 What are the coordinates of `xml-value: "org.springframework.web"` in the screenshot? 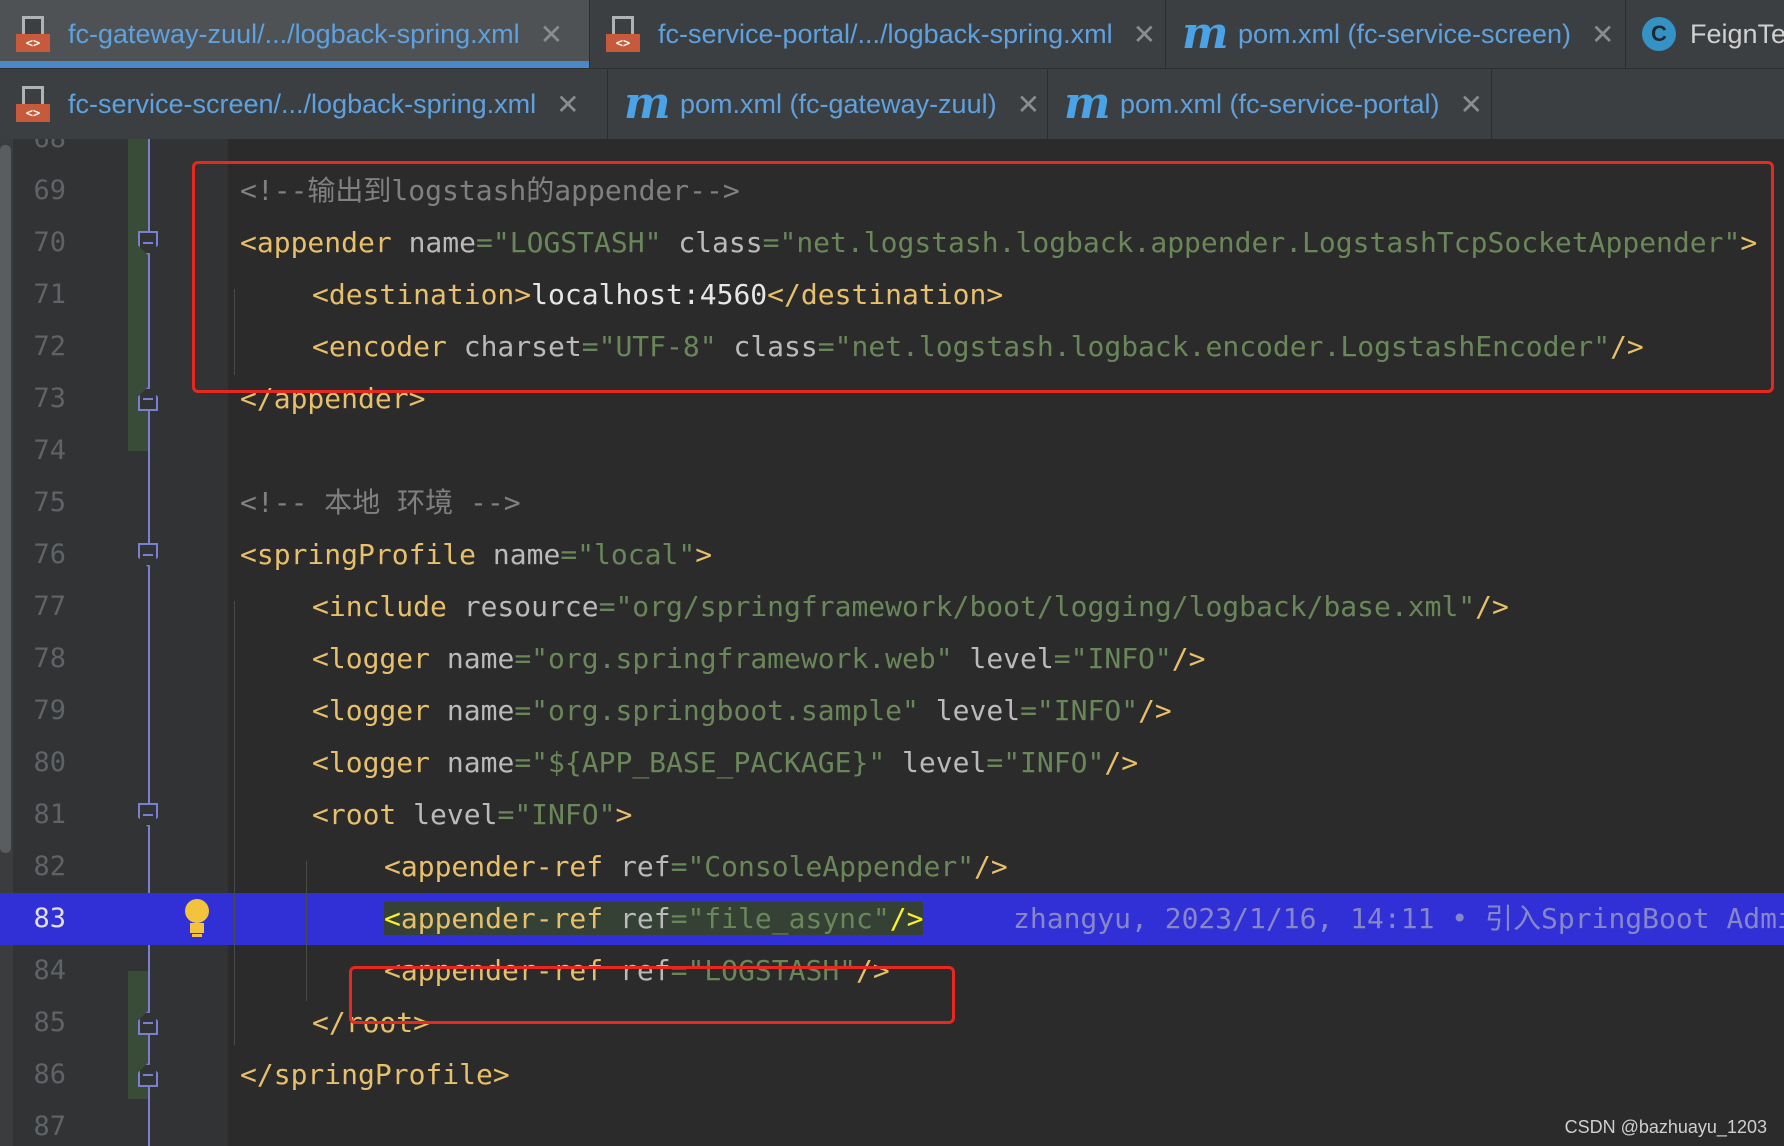 It's located at (742, 658).